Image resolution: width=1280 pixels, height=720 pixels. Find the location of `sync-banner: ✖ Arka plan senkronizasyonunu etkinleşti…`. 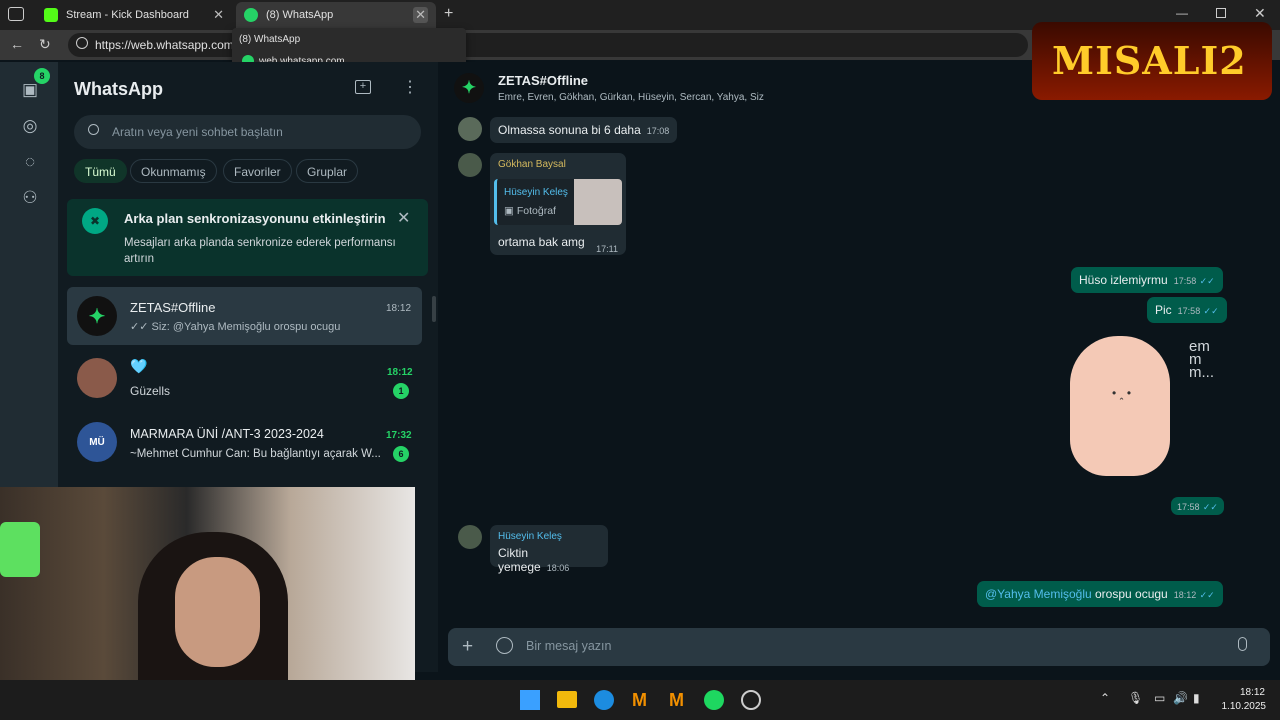

sync-banner: ✖ Arka plan senkronizasyonunu etkinleşti… is located at coordinates (247, 237).